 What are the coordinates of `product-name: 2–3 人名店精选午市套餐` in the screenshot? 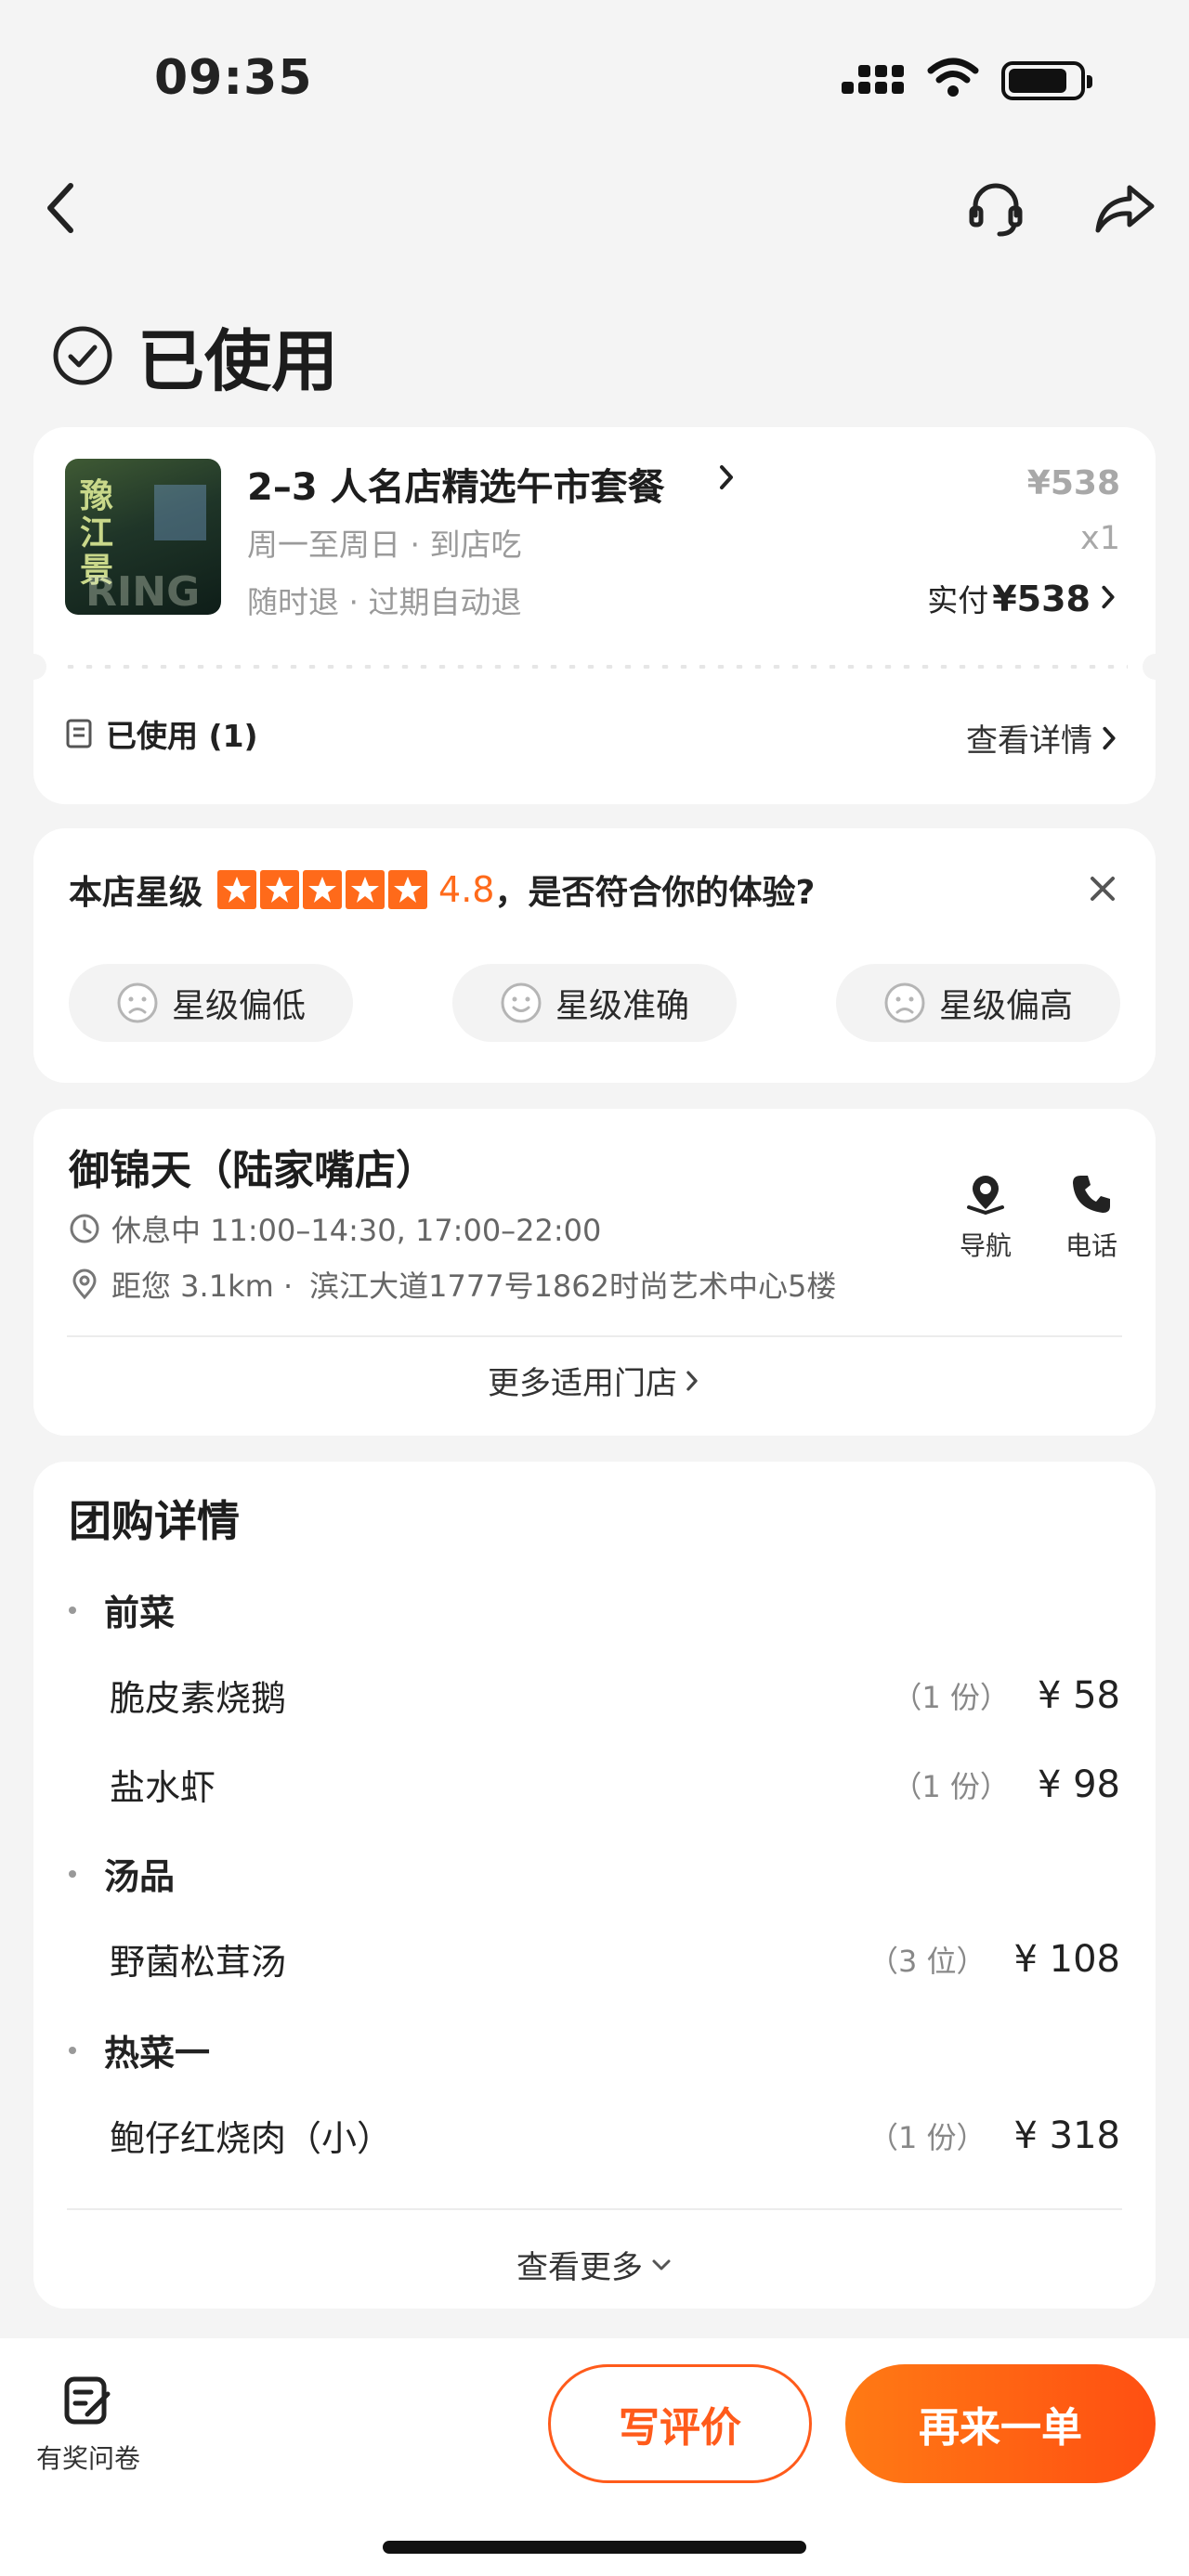 It's located at (456, 484).